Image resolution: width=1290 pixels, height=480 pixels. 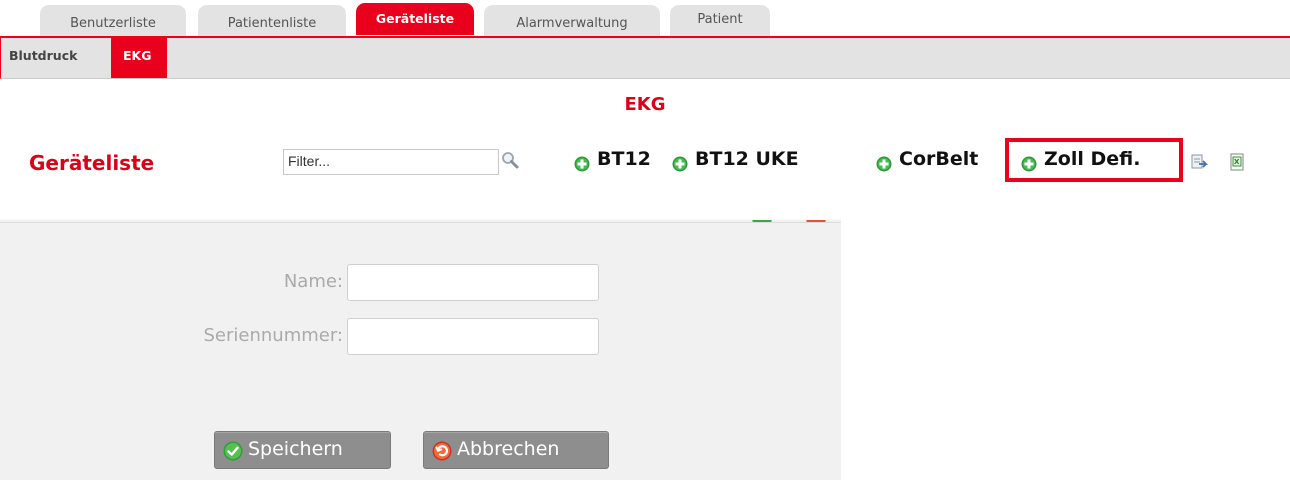 I want to click on save-button: Speichern, so click(x=302, y=450).